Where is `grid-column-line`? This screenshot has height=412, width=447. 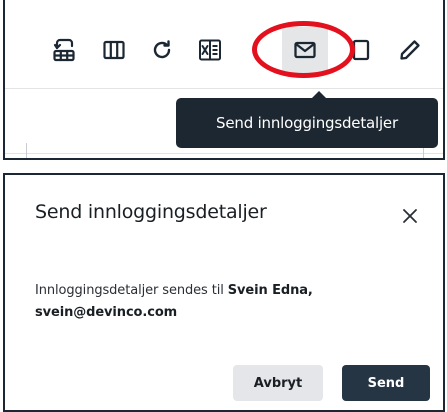 grid-column-line is located at coordinates (26, 150).